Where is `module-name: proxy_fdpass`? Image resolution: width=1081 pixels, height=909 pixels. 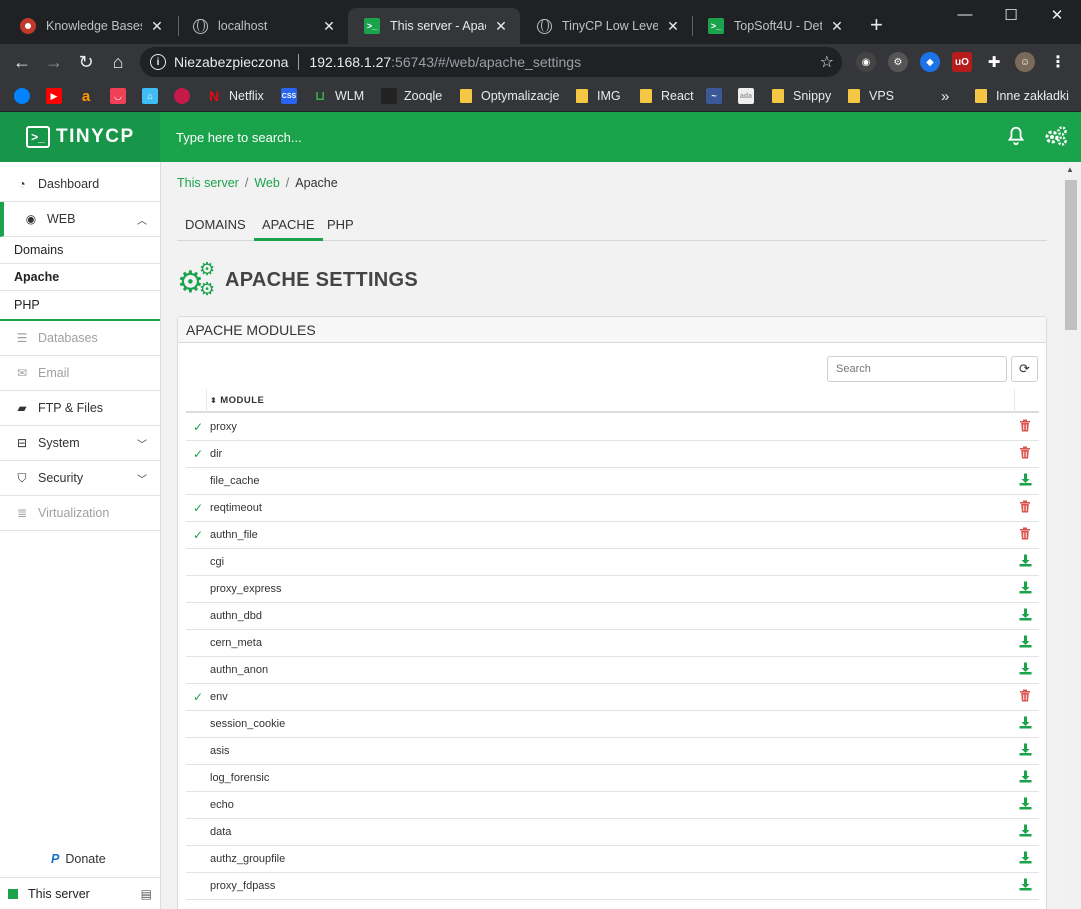 module-name: proxy_fdpass is located at coordinates (243, 886).